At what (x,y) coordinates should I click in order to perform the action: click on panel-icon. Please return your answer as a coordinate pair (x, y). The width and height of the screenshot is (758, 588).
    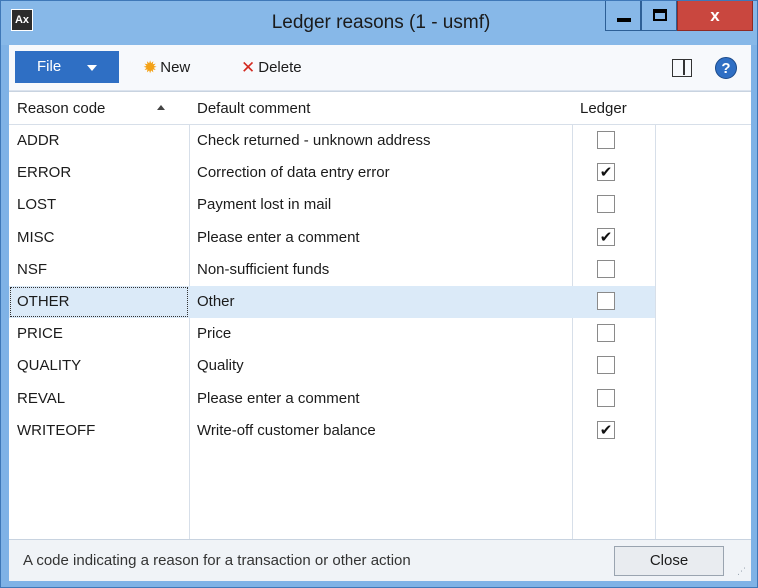
    Looking at the image, I should click on (682, 68).